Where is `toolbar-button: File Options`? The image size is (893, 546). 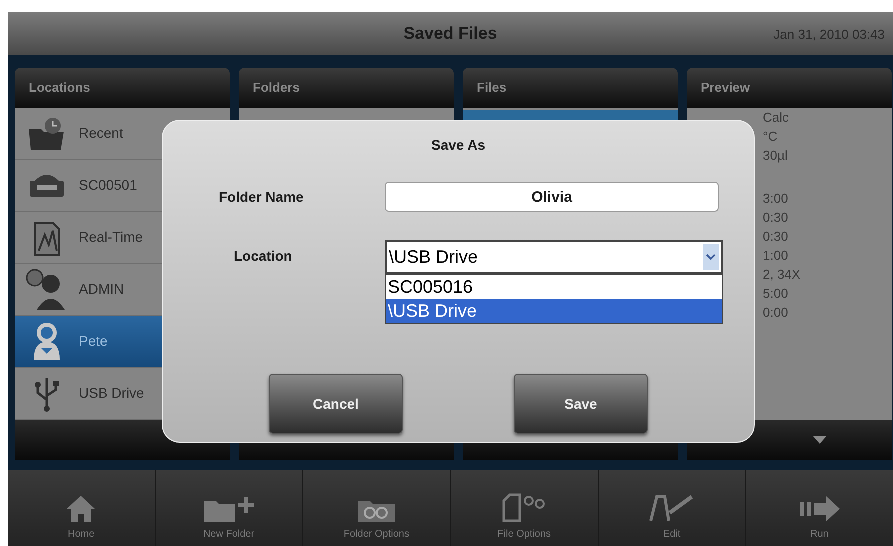 toolbar-button: File Options is located at coordinates (524, 508).